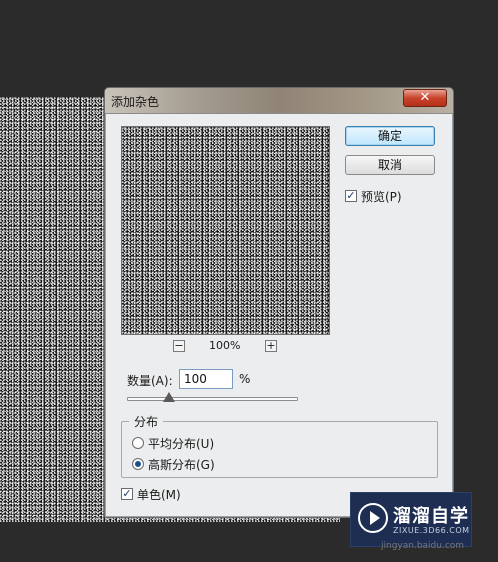 This screenshot has height=562, width=498. I want to click on cancel-button: 取消, so click(390, 165).